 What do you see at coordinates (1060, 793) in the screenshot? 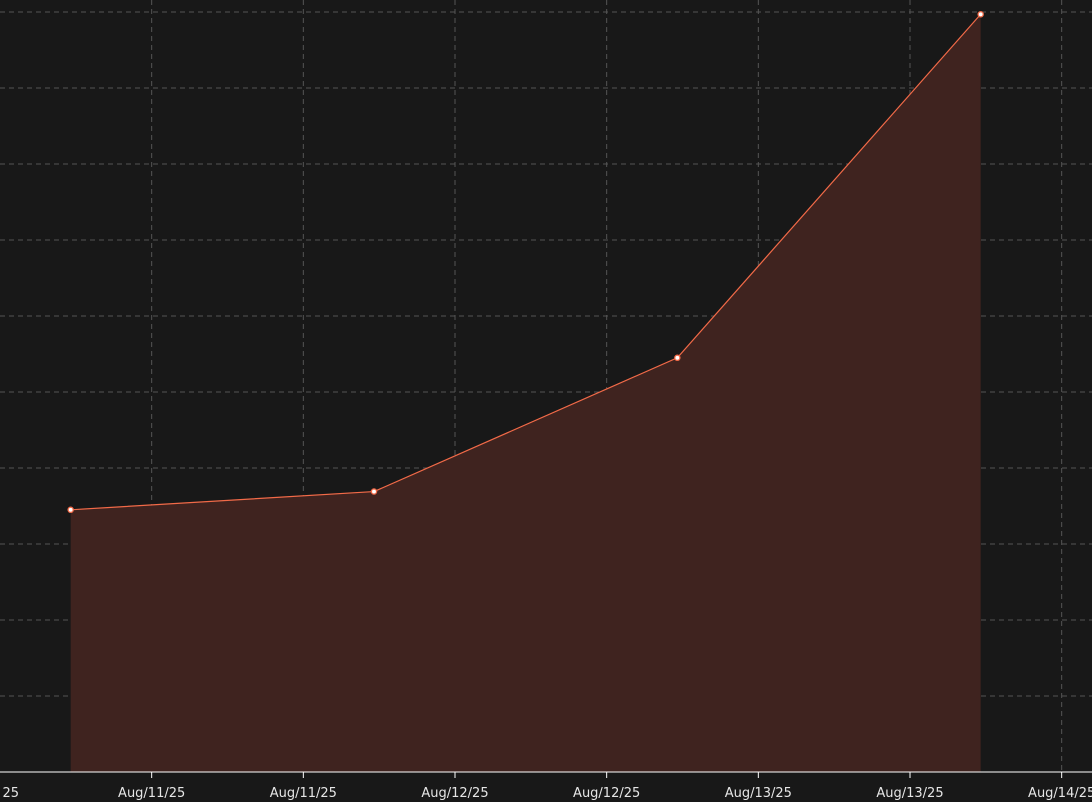
I see `x-tick-label-7: Aug/14/25` at bounding box center [1060, 793].